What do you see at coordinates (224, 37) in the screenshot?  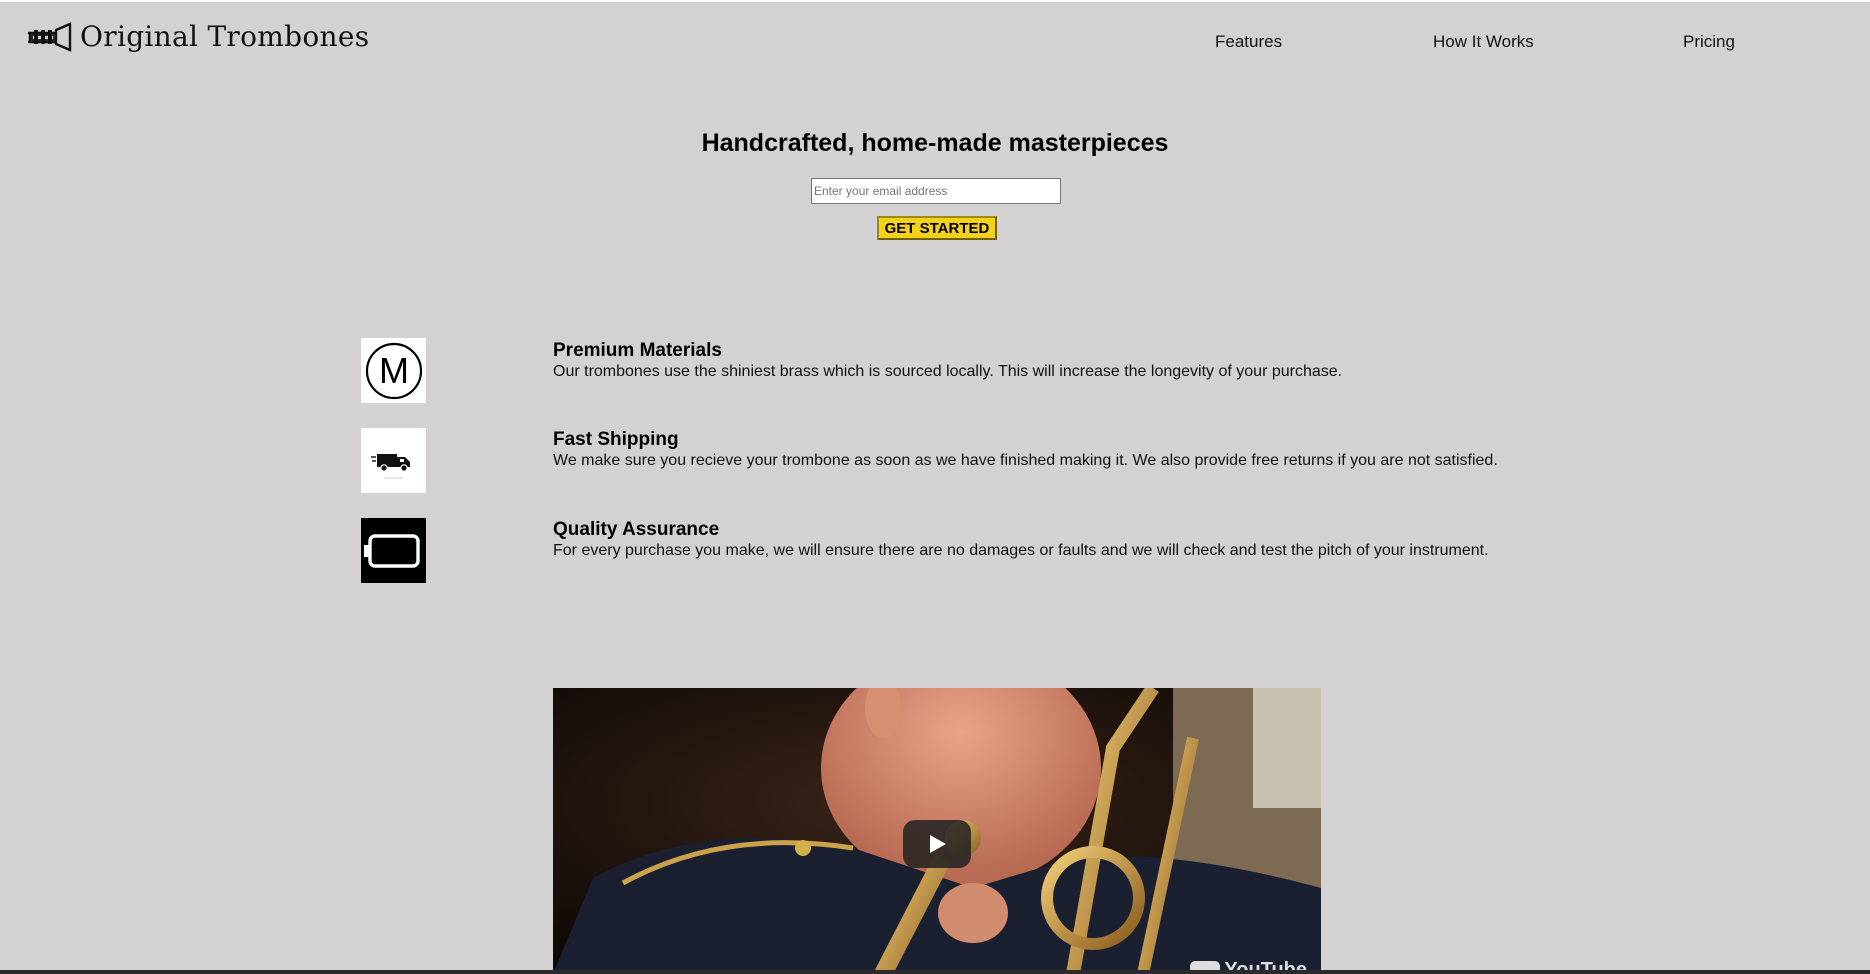 I see `brand-name: Original Trombones` at bounding box center [224, 37].